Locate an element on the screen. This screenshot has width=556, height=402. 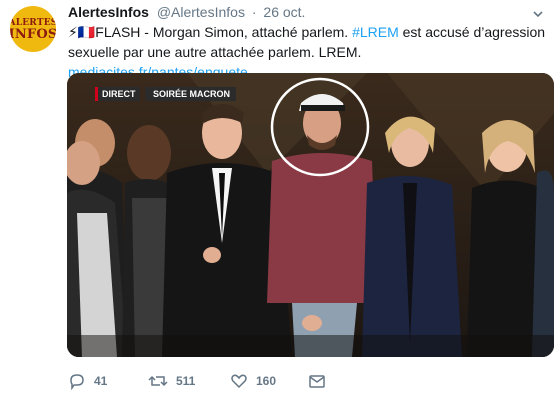
avatar: ALERTES INFOS is located at coordinates (33, 29).